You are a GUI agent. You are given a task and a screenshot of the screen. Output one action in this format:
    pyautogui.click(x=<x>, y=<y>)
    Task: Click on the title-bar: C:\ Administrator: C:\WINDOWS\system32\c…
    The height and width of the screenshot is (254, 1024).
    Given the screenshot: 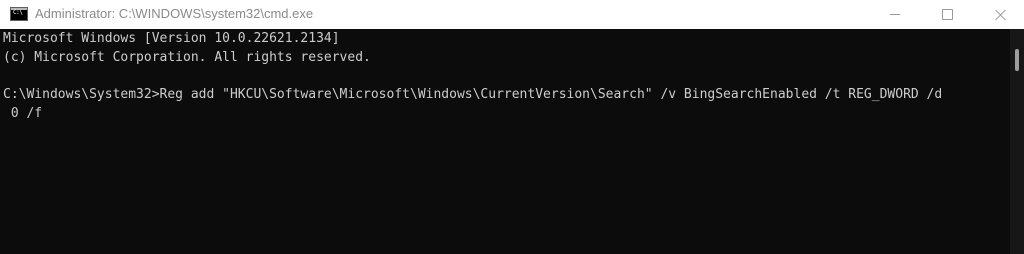 What is the action you would take?
    pyautogui.click(x=512, y=14)
    